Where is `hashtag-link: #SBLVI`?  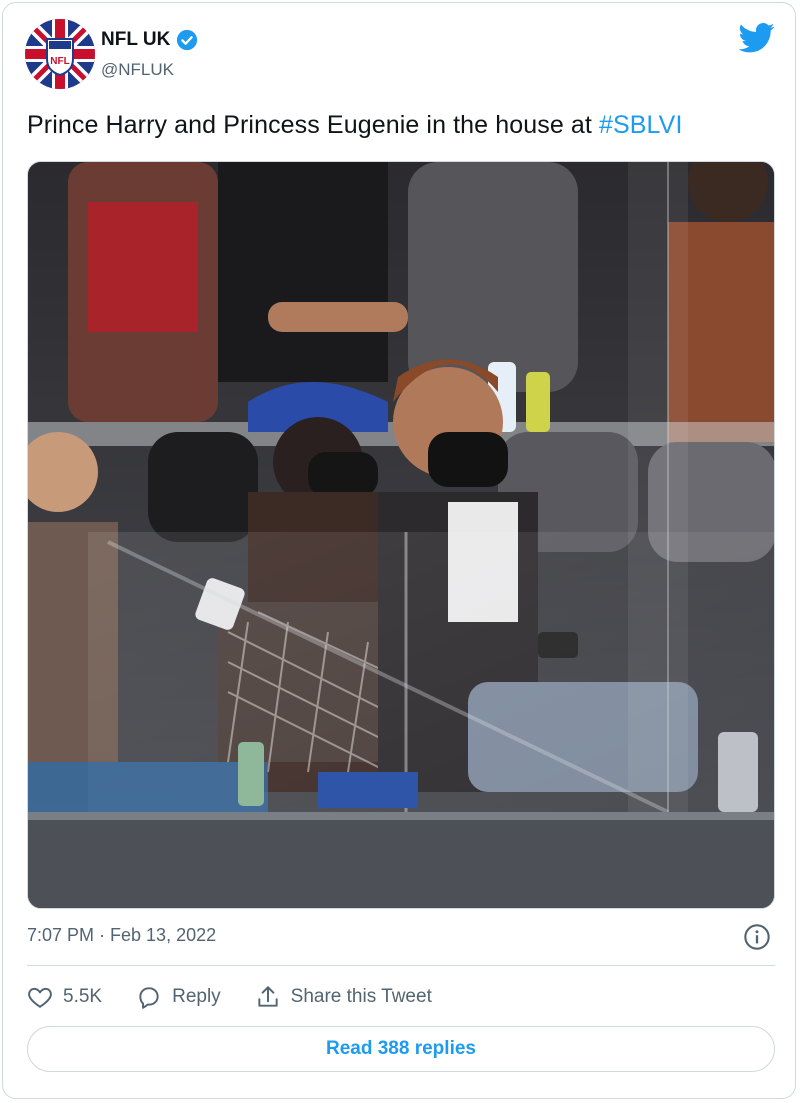 hashtag-link: #SBLVI is located at coordinates (641, 125).